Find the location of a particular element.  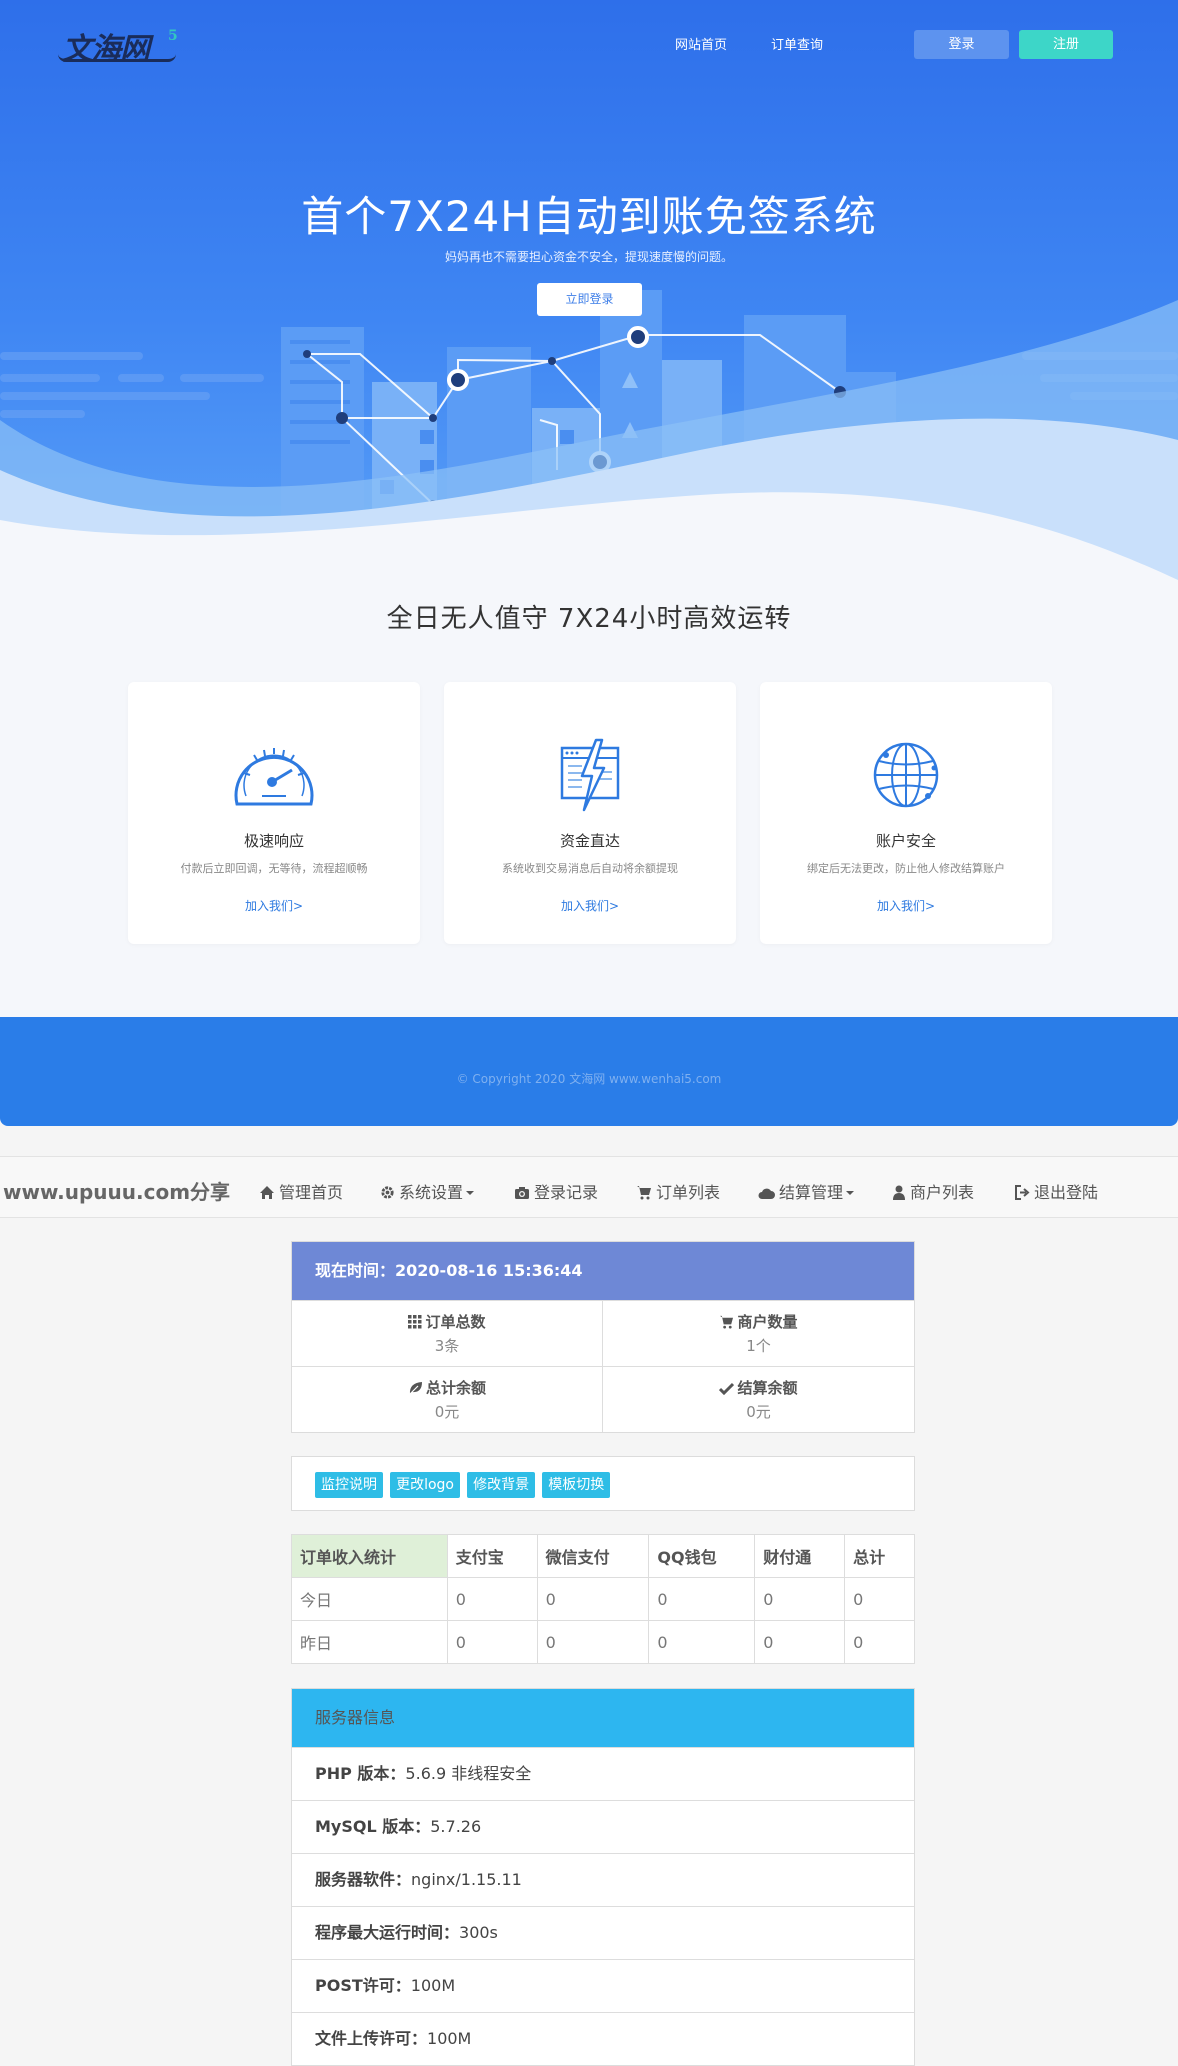

logo-swoosh is located at coordinates (117, 58).